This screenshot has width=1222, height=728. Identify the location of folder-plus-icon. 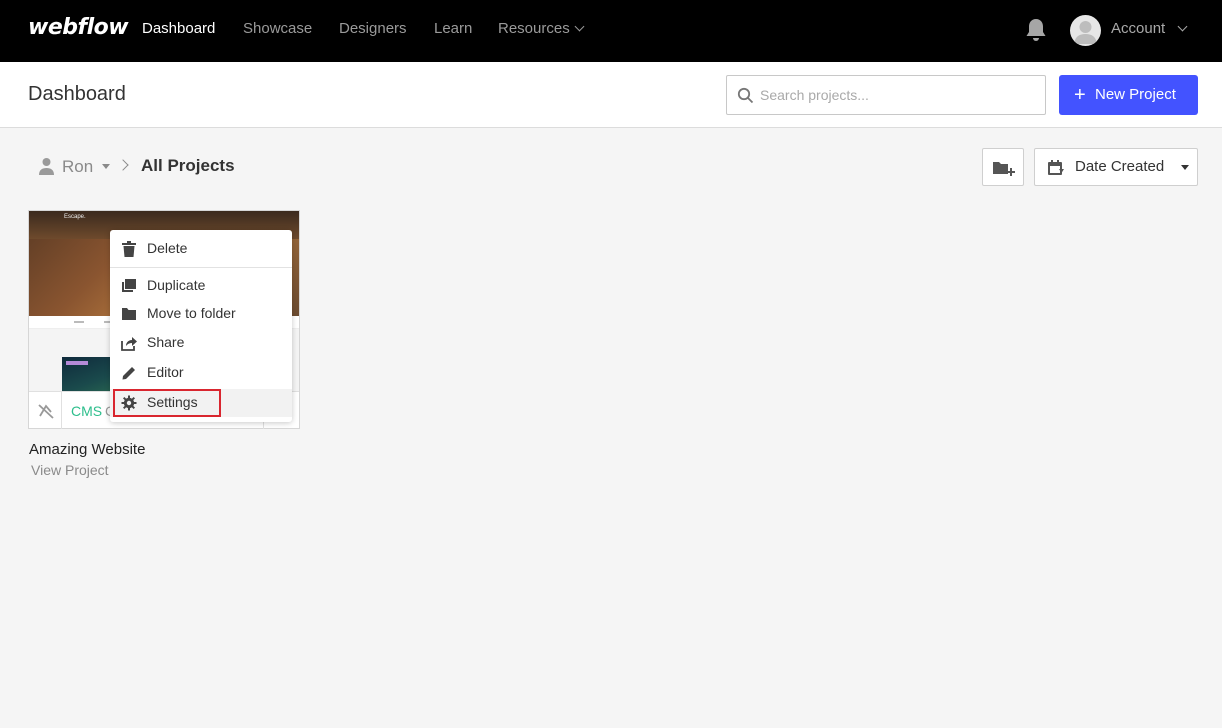
(1004, 169).